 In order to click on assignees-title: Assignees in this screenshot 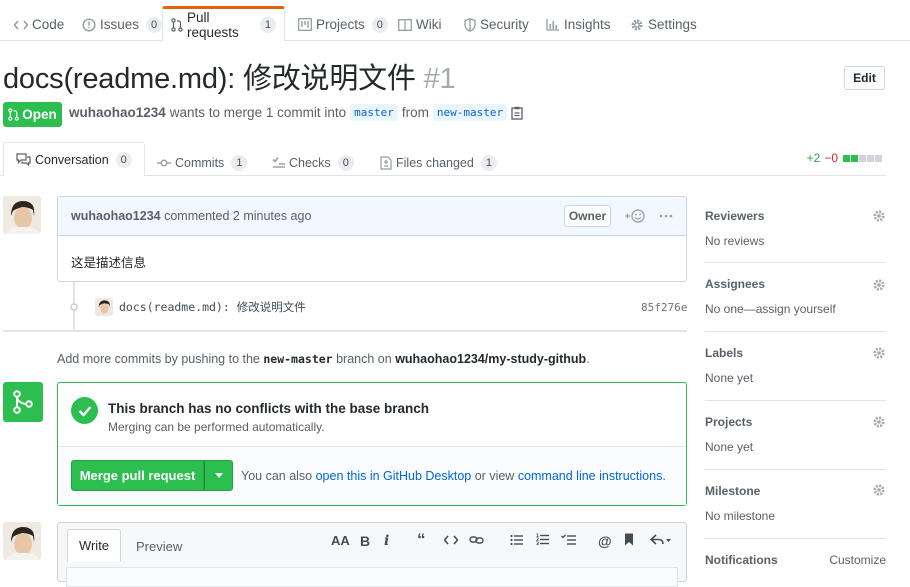, I will do `click(735, 284)`.